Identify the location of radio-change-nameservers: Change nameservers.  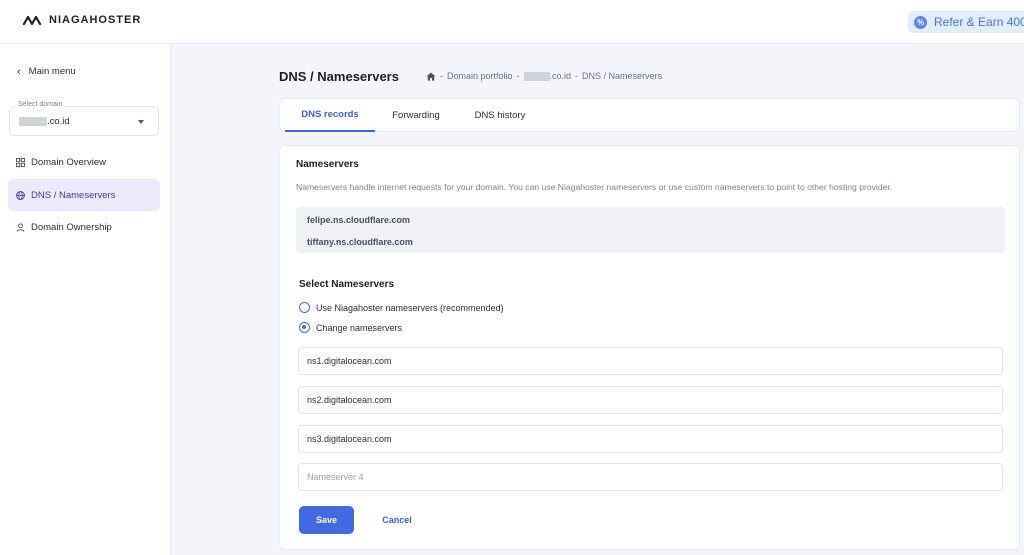
(350, 327).